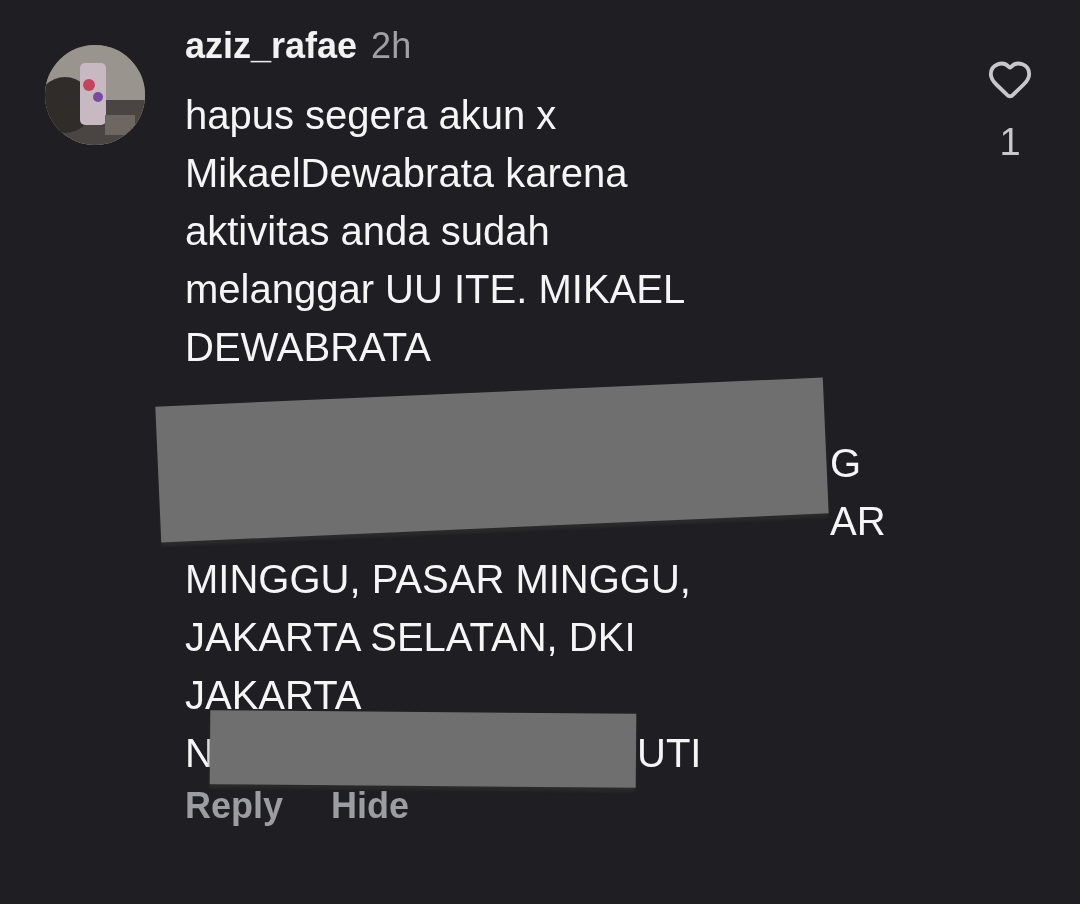 This screenshot has height=904, width=1080. Describe the element at coordinates (858, 521) in the screenshot. I see `comment-text: AR` at that location.